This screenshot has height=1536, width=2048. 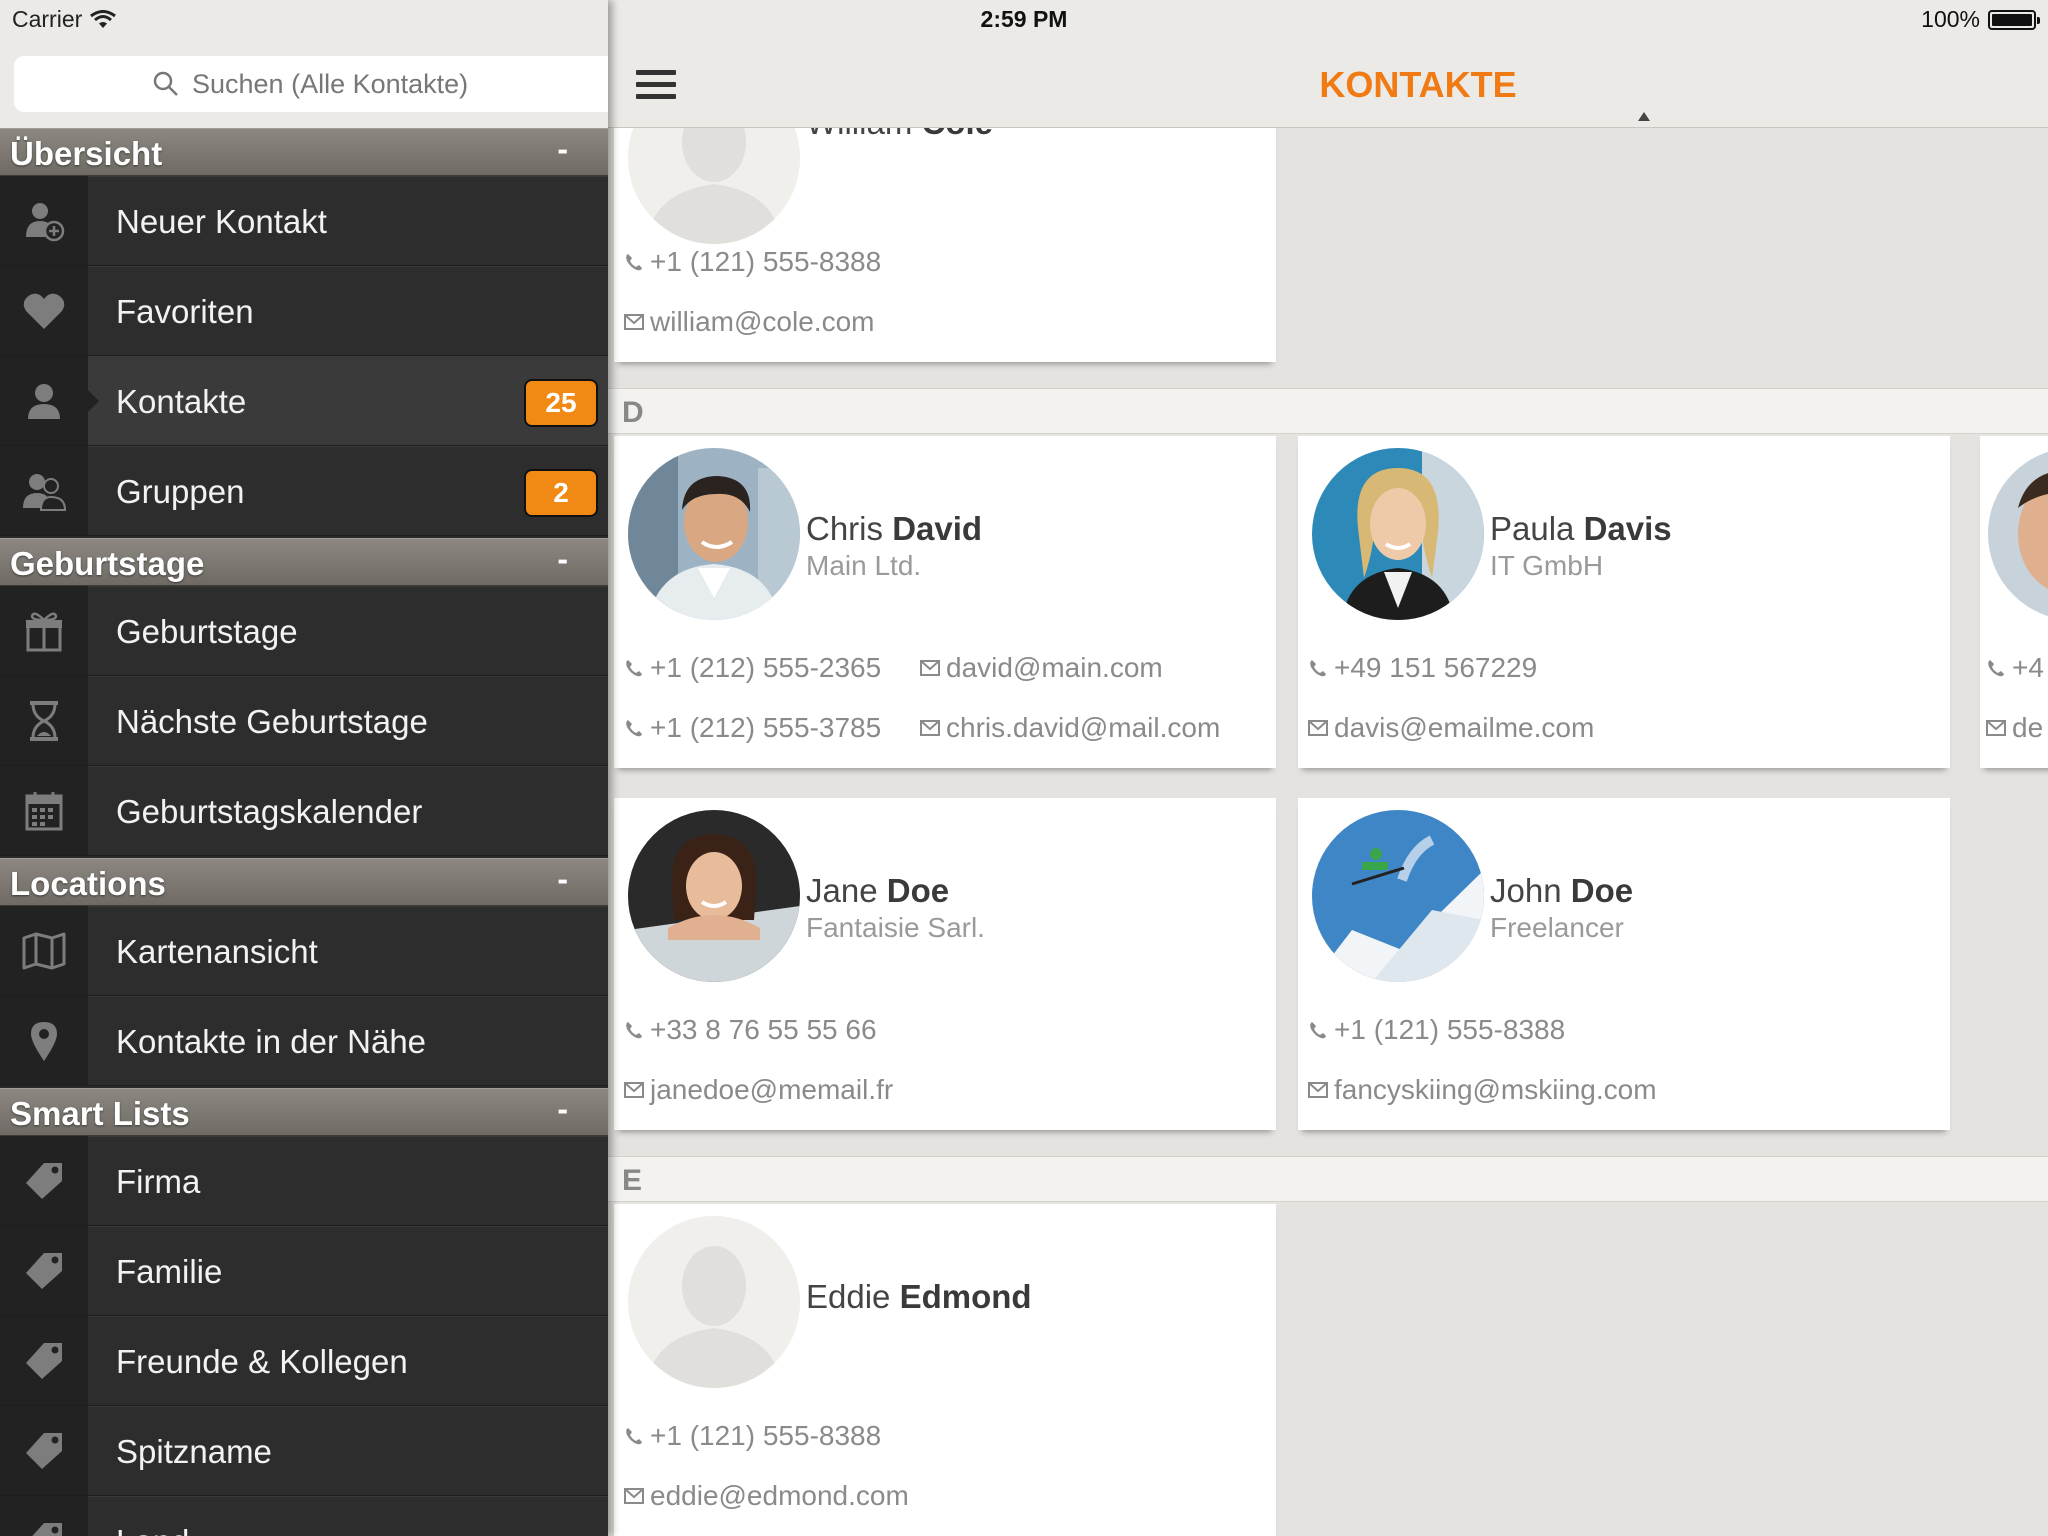 What do you see at coordinates (44, 311) in the screenshot?
I see `heart-icon` at bounding box center [44, 311].